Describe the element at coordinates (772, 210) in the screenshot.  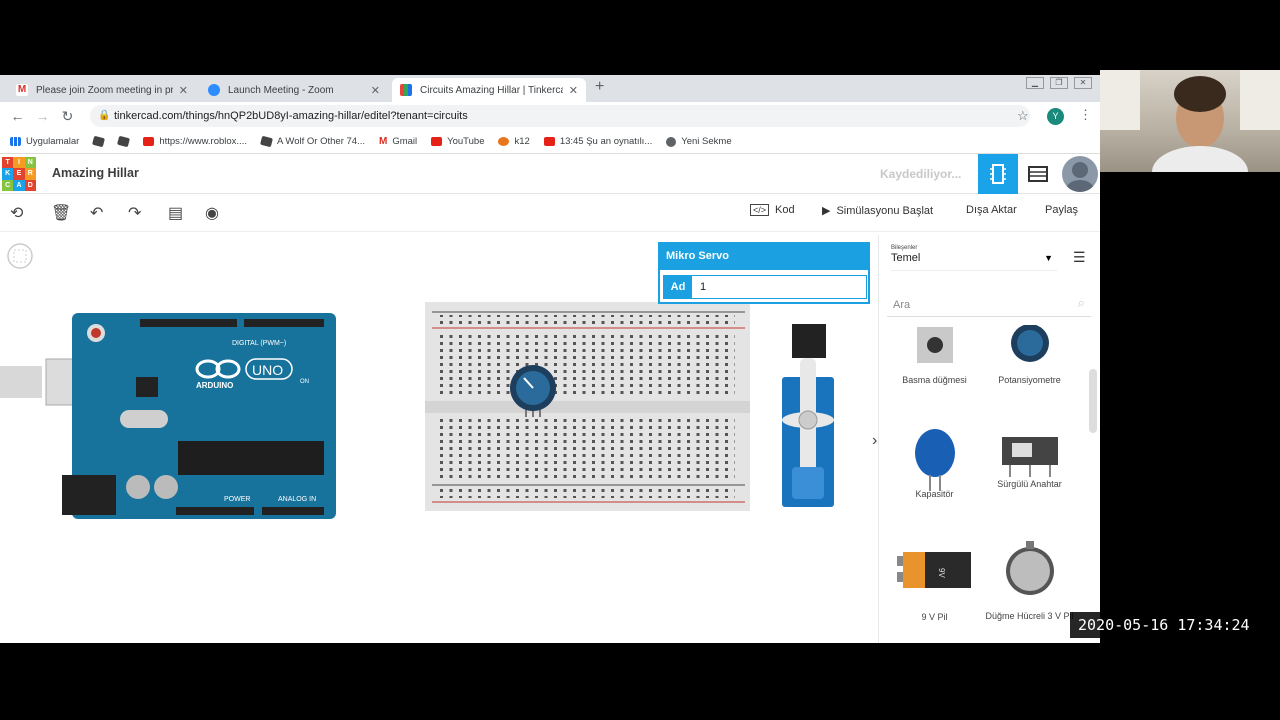
I see `code-button: </> Kod` at that location.